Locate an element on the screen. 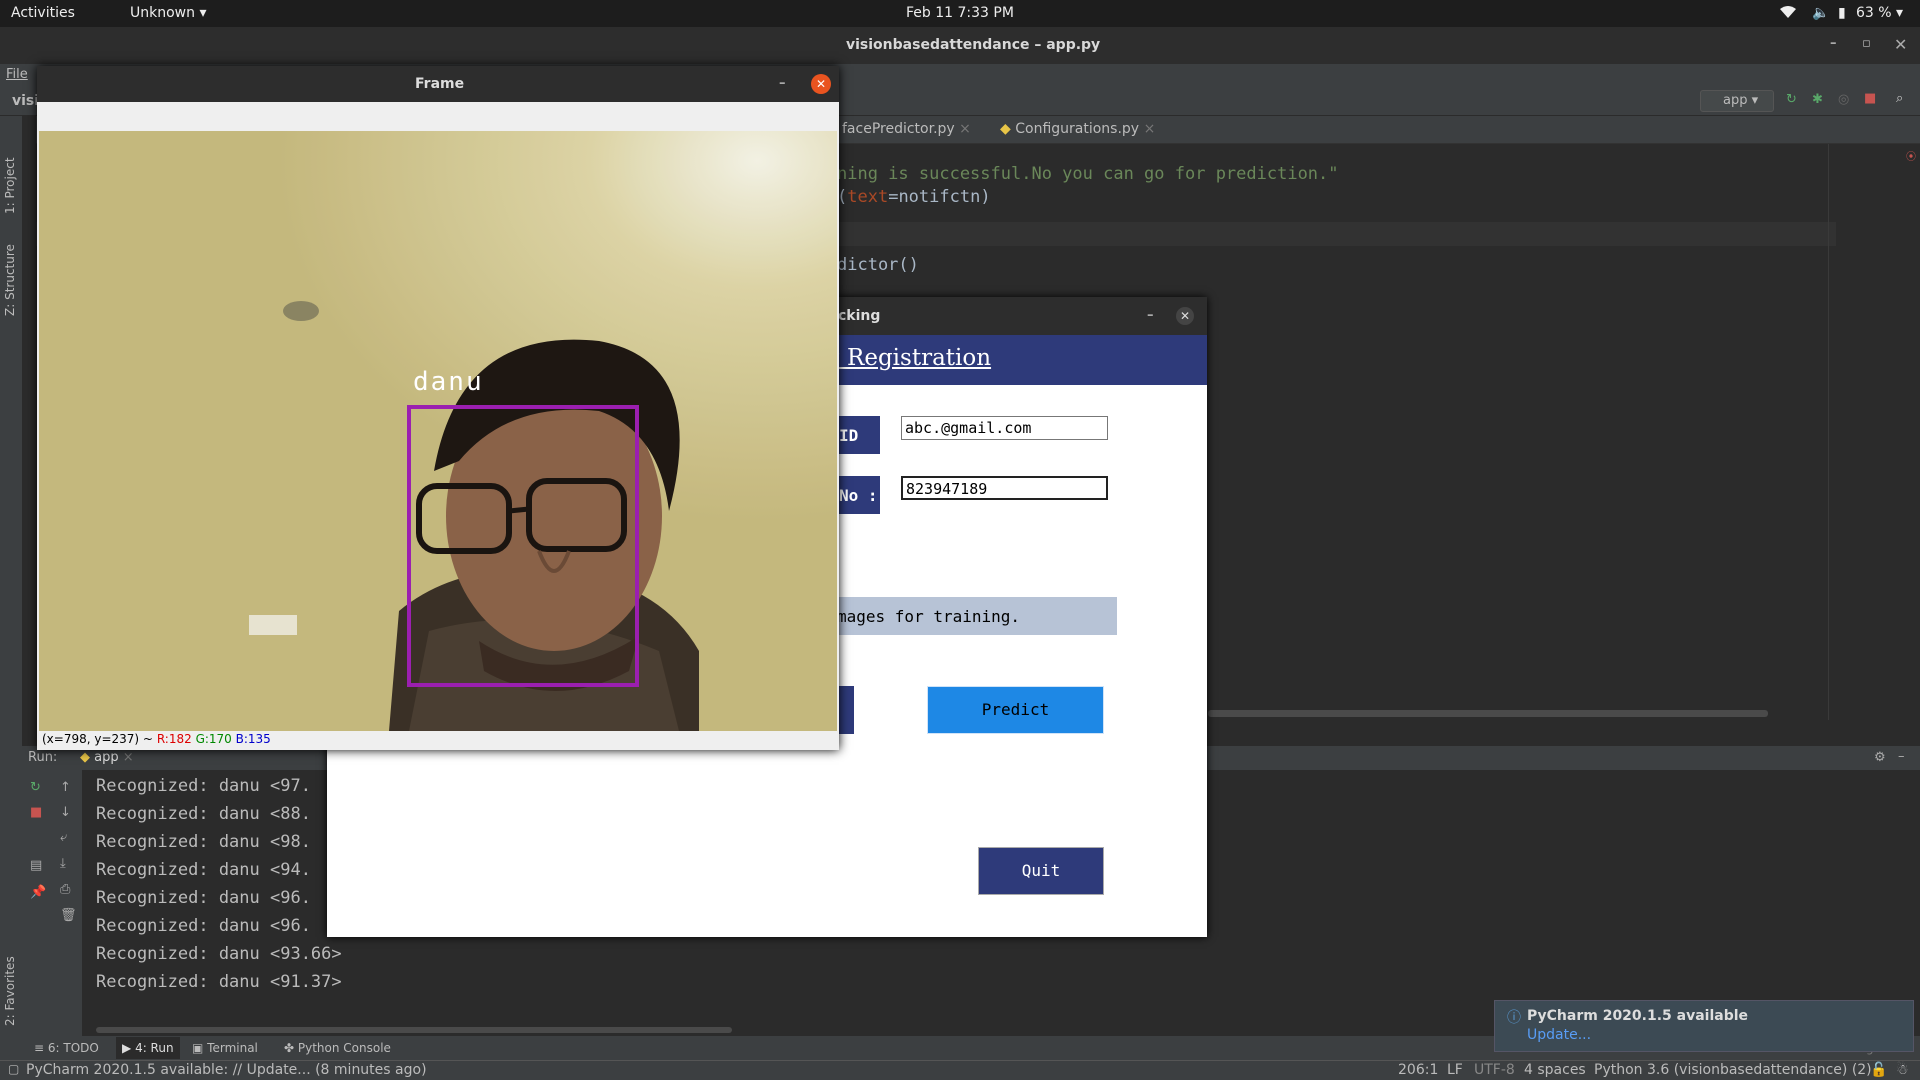 The width and height of the screenshot is (1920, 1080). run-config-label: app is located at coordinates (1735, 100).